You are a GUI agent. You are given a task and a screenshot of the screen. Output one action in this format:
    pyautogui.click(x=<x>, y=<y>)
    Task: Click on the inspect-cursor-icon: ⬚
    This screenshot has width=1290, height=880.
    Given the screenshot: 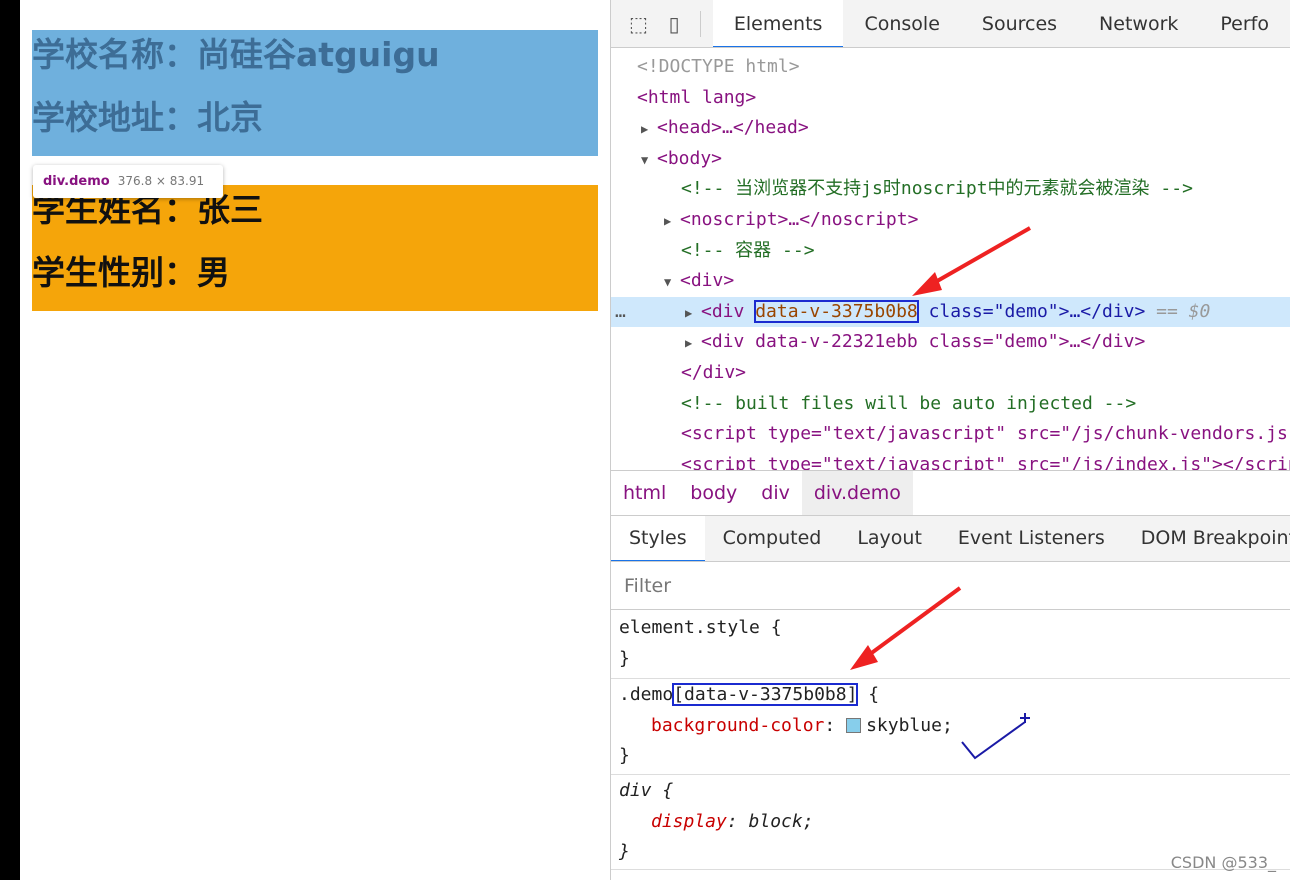 What is the action you would take?
    pyautogui.click(x=638, y=24)
    